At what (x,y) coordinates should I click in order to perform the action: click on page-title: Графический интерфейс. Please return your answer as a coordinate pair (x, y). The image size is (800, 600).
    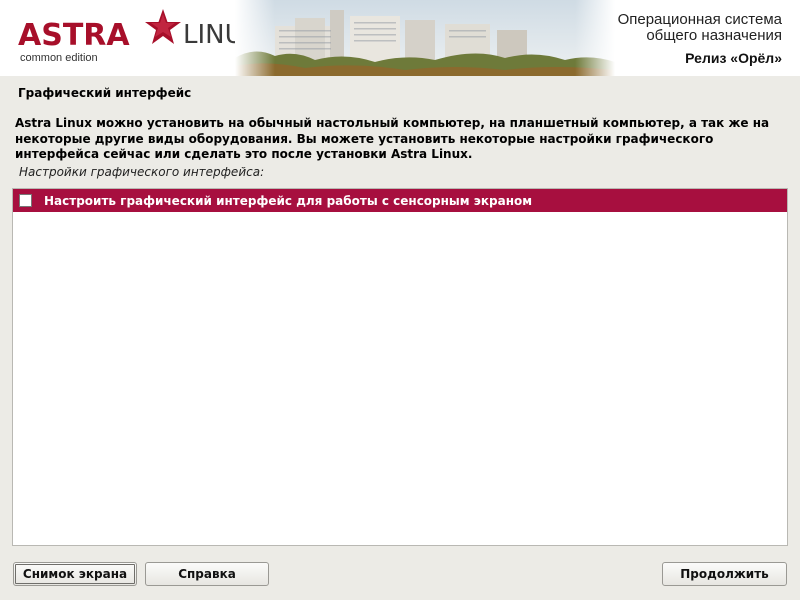
    Looking at the image, I should click on (105, 93).